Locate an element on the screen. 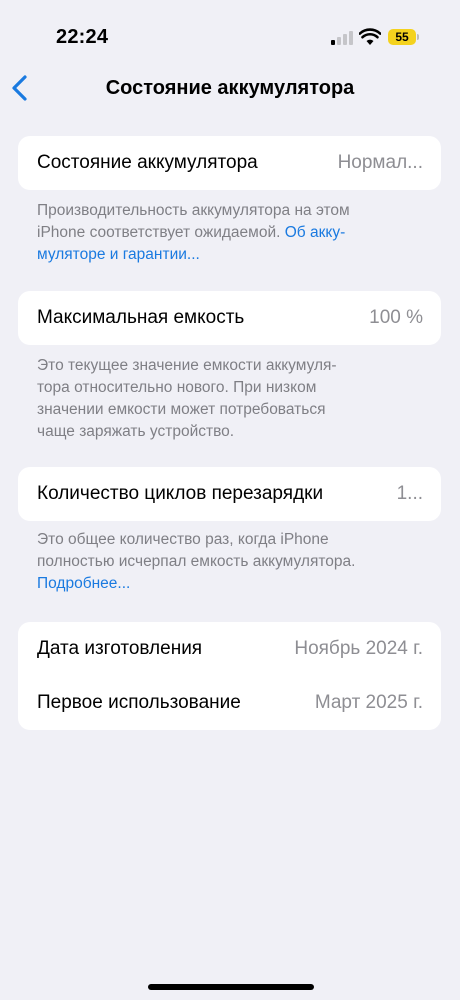  first-use-value: Март 2025 г. is located at coordinates (368, 702).